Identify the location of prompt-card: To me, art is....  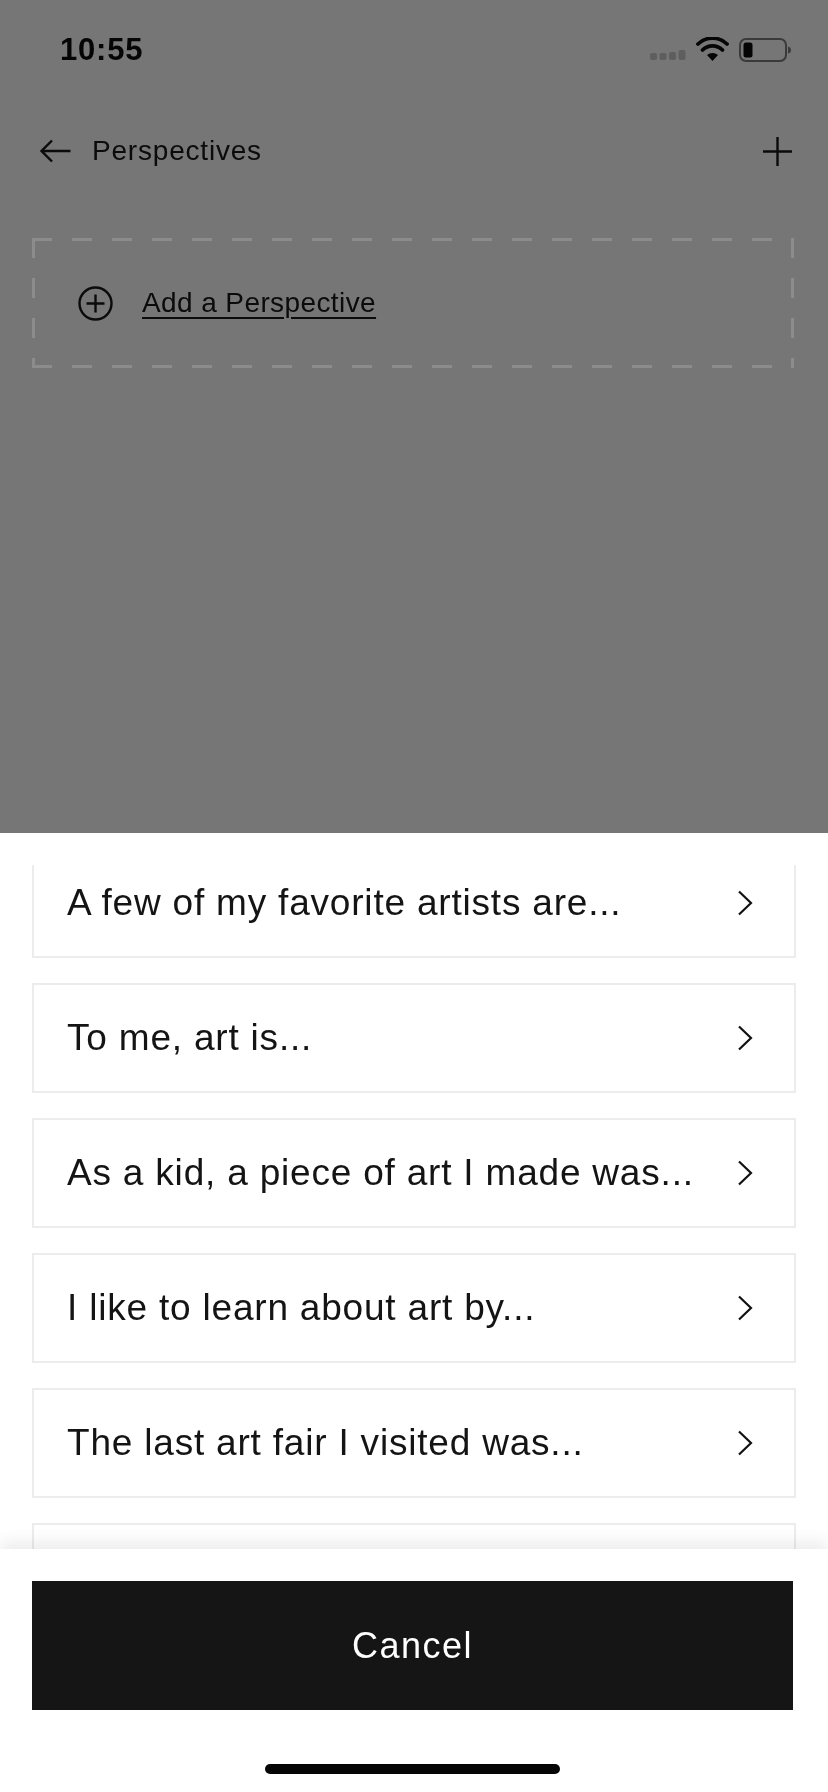
(414, 1038).